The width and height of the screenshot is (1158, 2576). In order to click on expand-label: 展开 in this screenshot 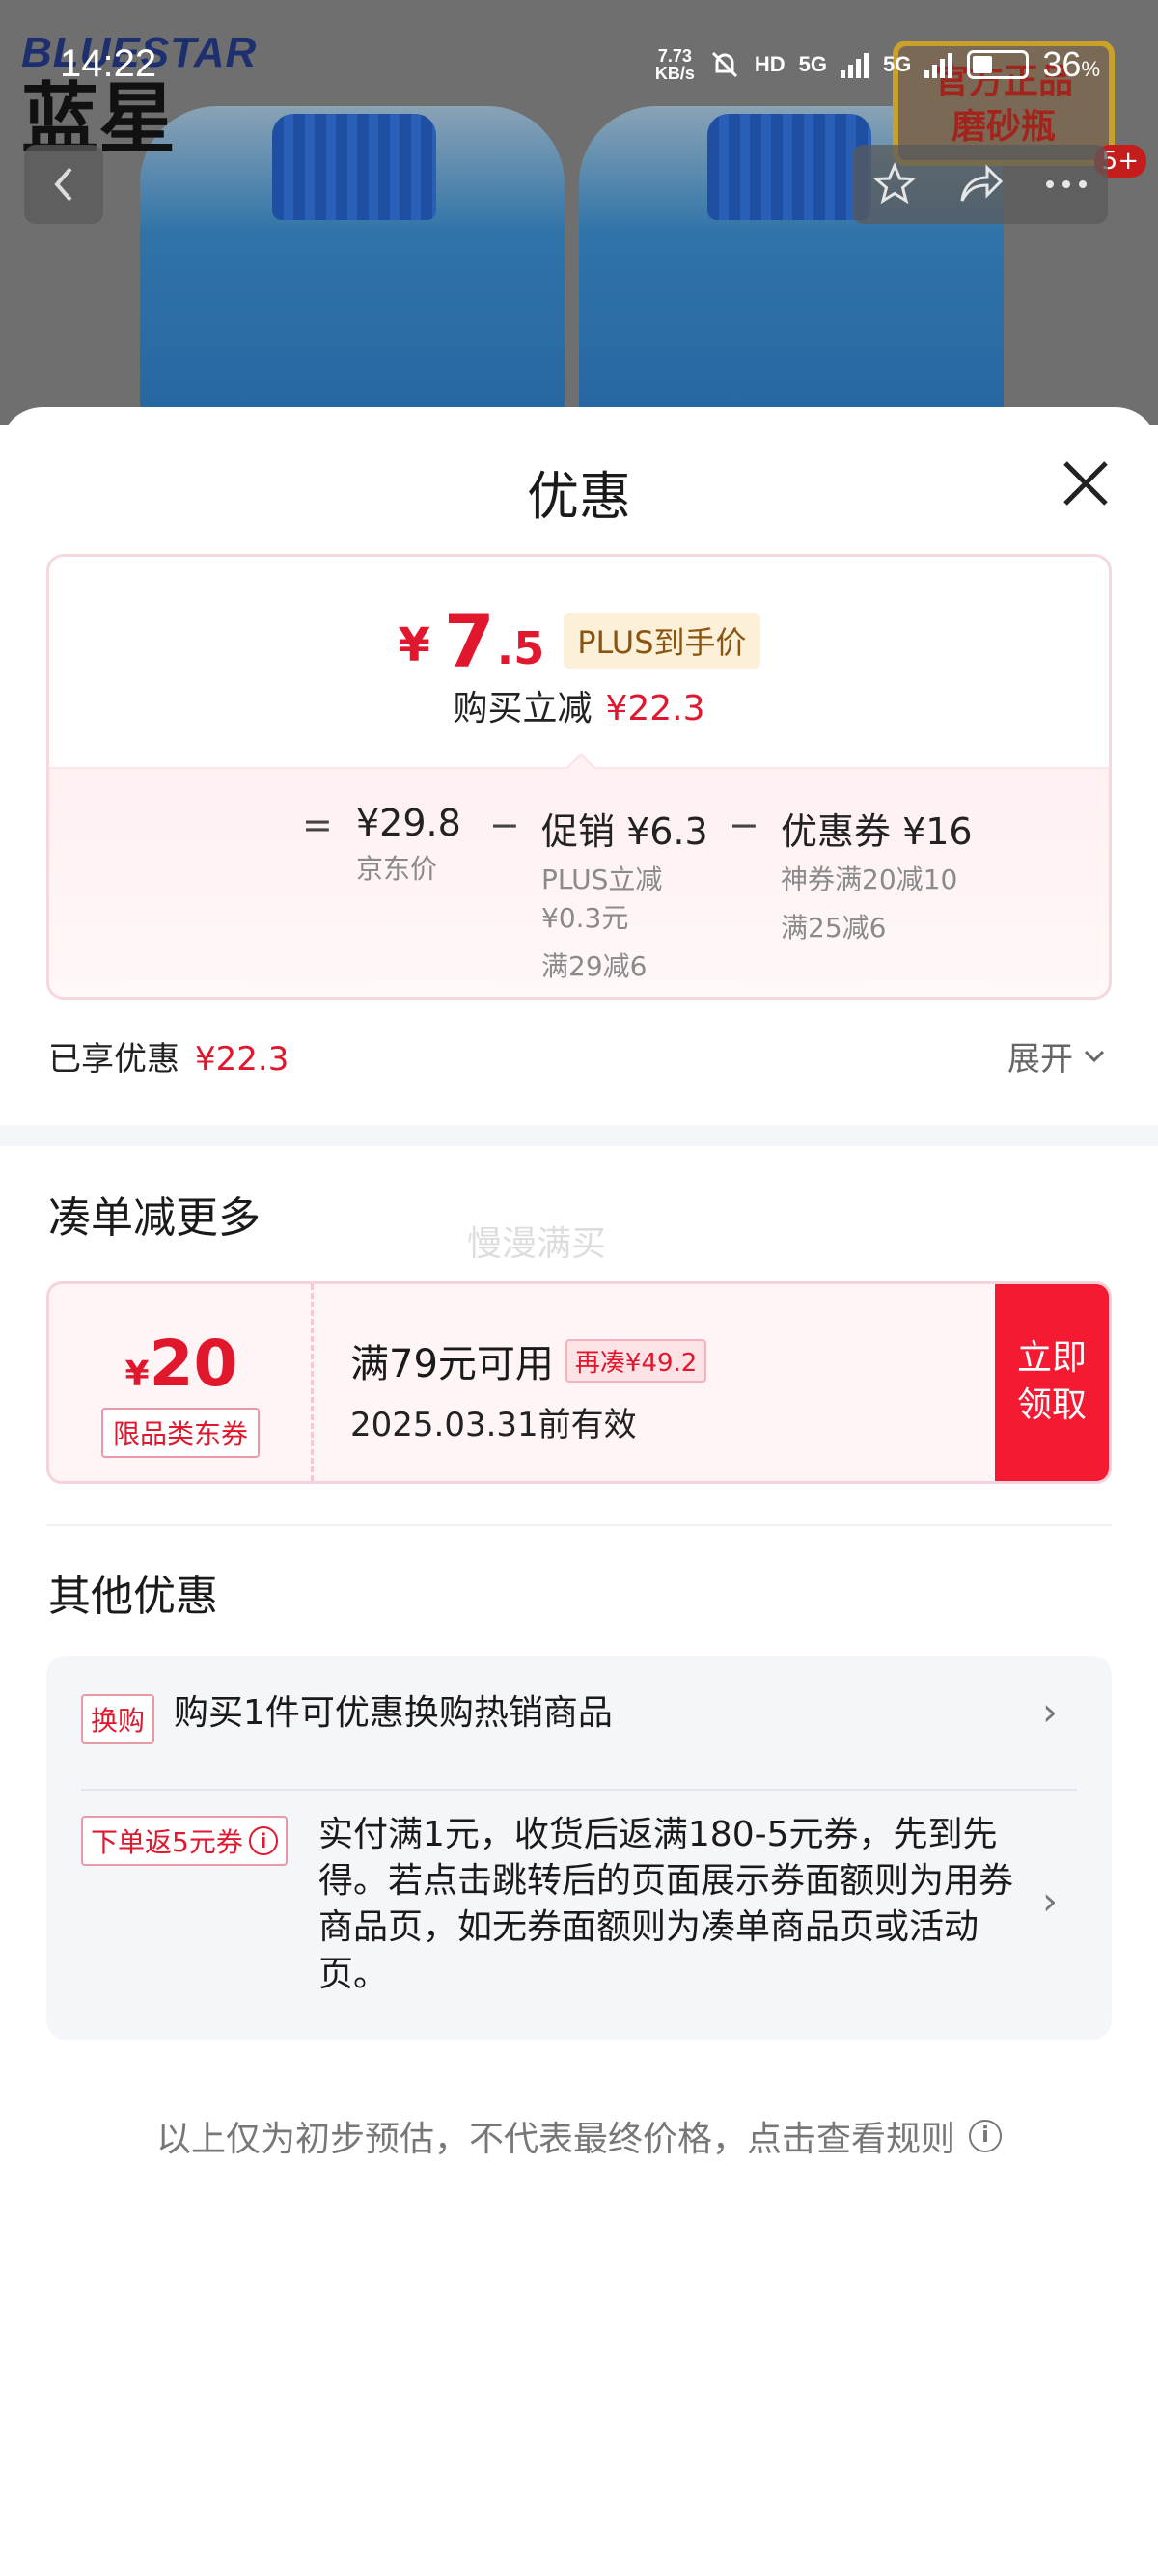, I will do `click(1040, 1059)`.